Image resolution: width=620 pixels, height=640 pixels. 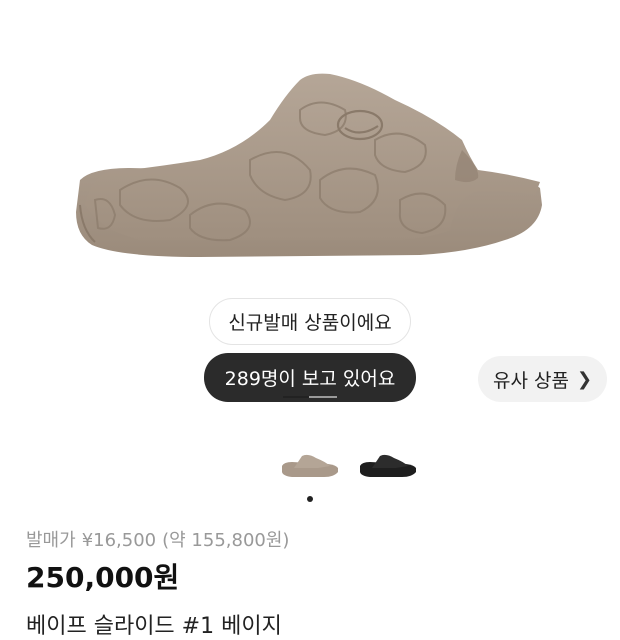 What do you see at coordinates (296, 397) in the screenshot?
I see `carousel-progress-active` at bounding box center [296, 397].